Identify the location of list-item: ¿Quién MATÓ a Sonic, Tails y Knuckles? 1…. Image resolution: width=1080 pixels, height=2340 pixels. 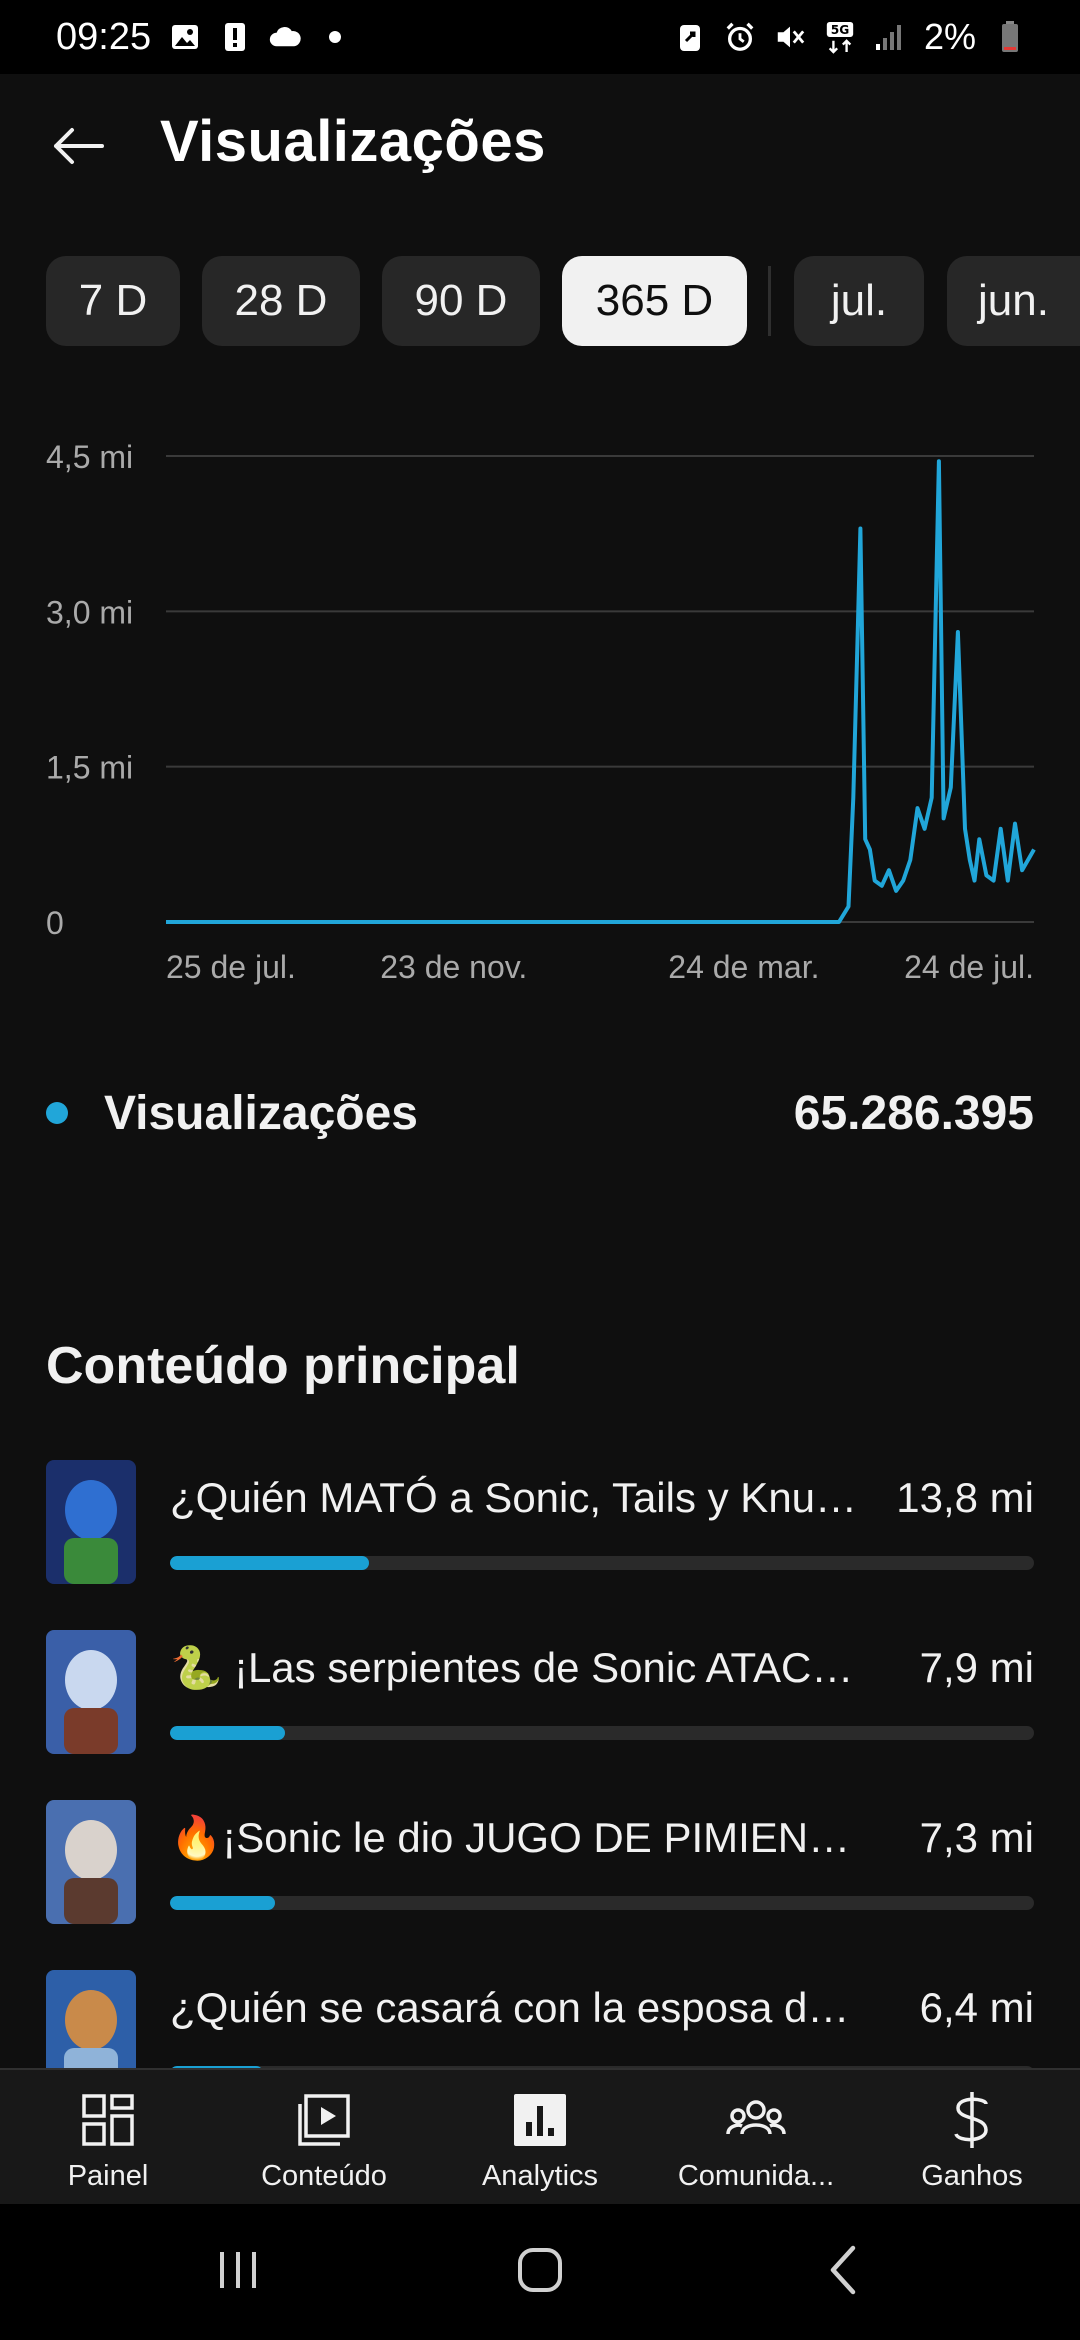
(540, 1525).